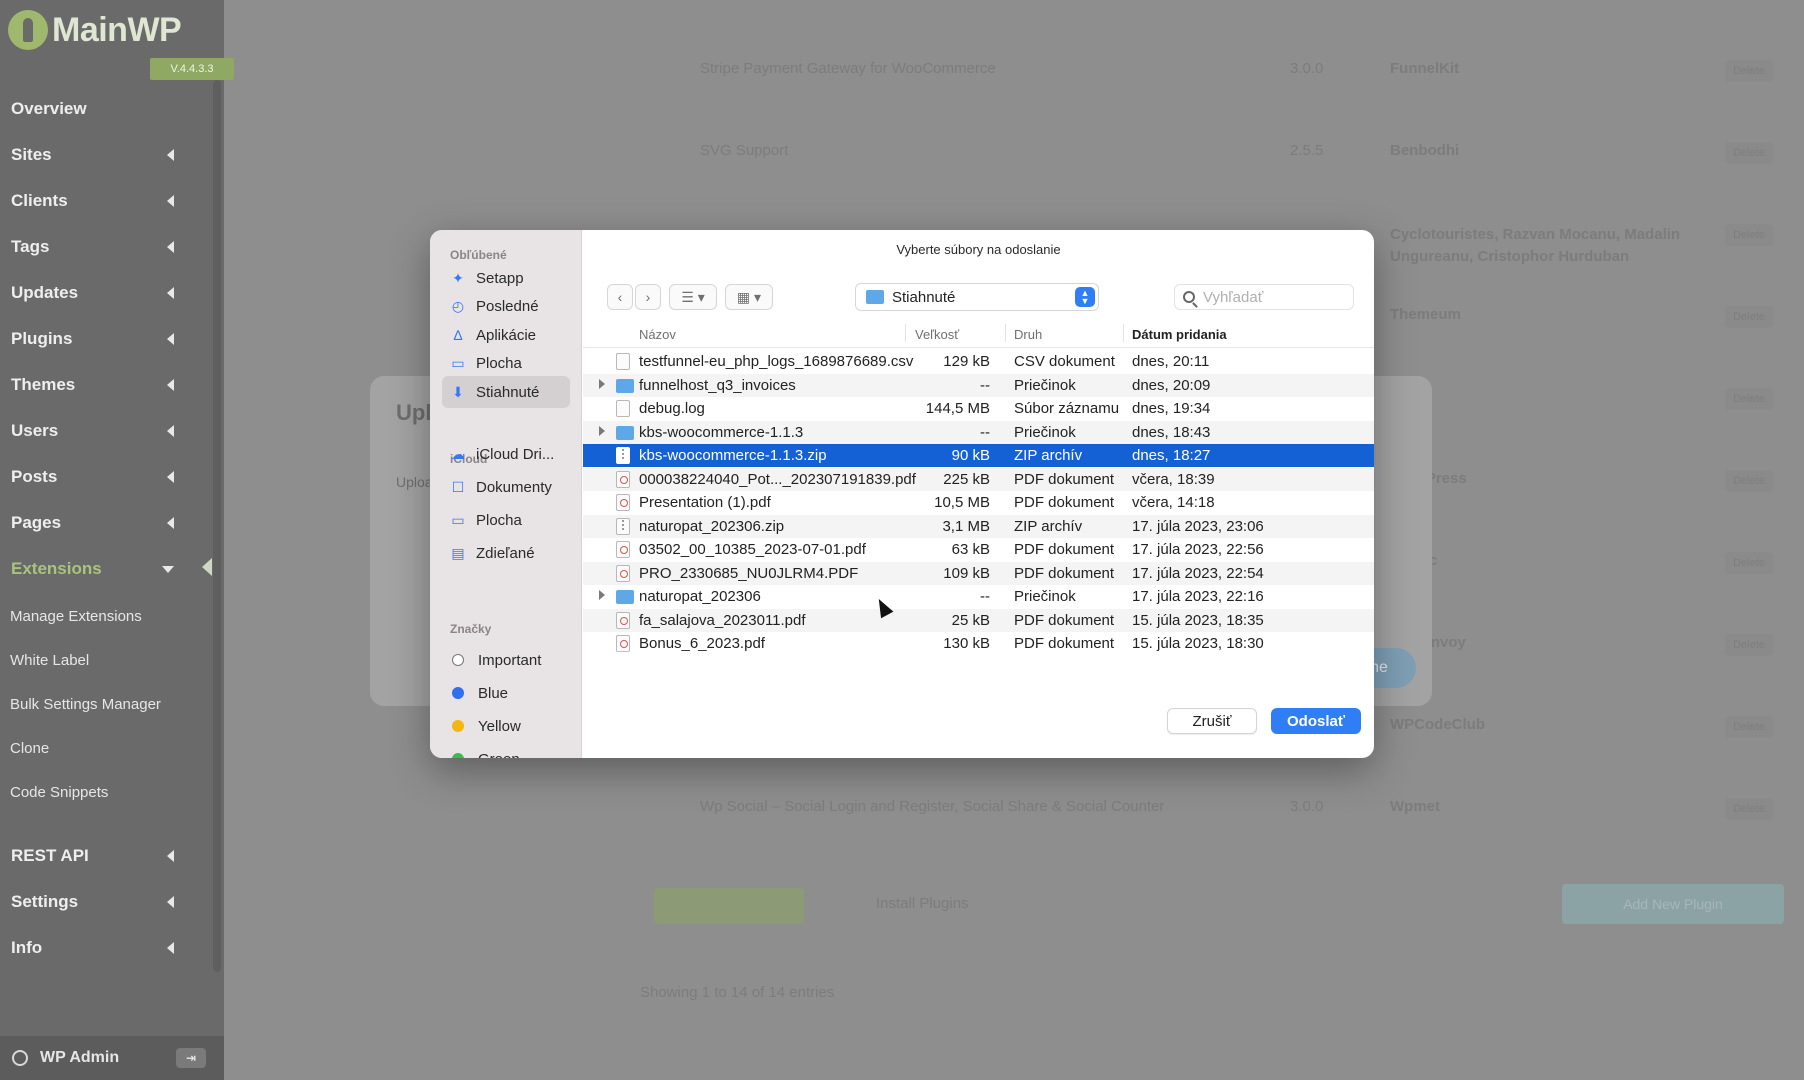  Describe the element at coordinates (1179, 334) in the screenshot. I see `column-date-added: Dátum pridania` at that location.